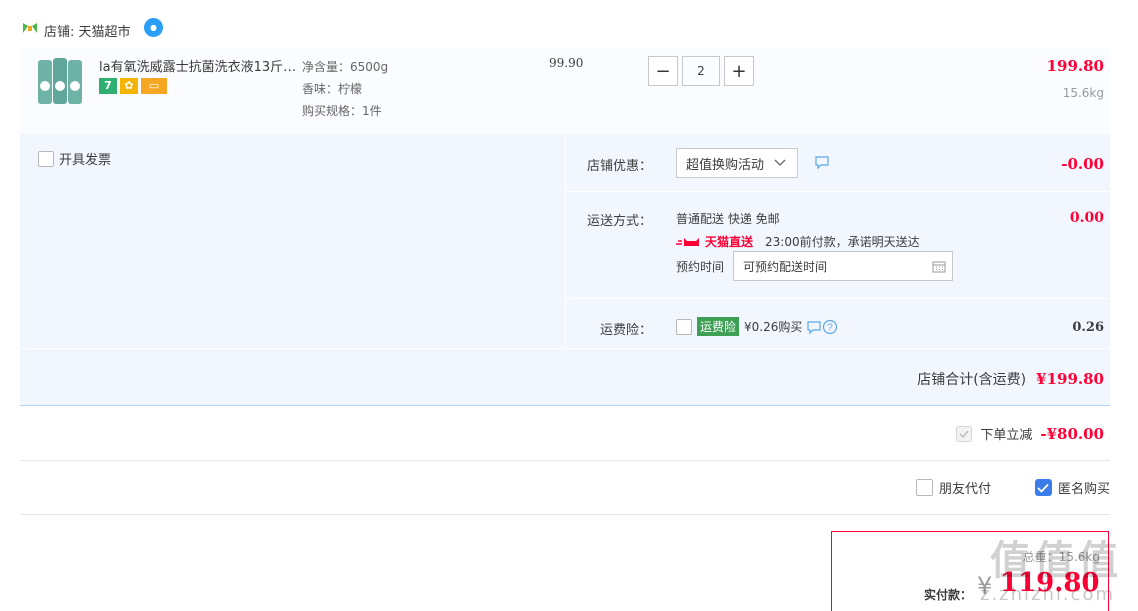  Describe the element at coordinates (1012, 487) in the screenshot. I see `pay-options: 朋友代付 匿名购买` at that location.